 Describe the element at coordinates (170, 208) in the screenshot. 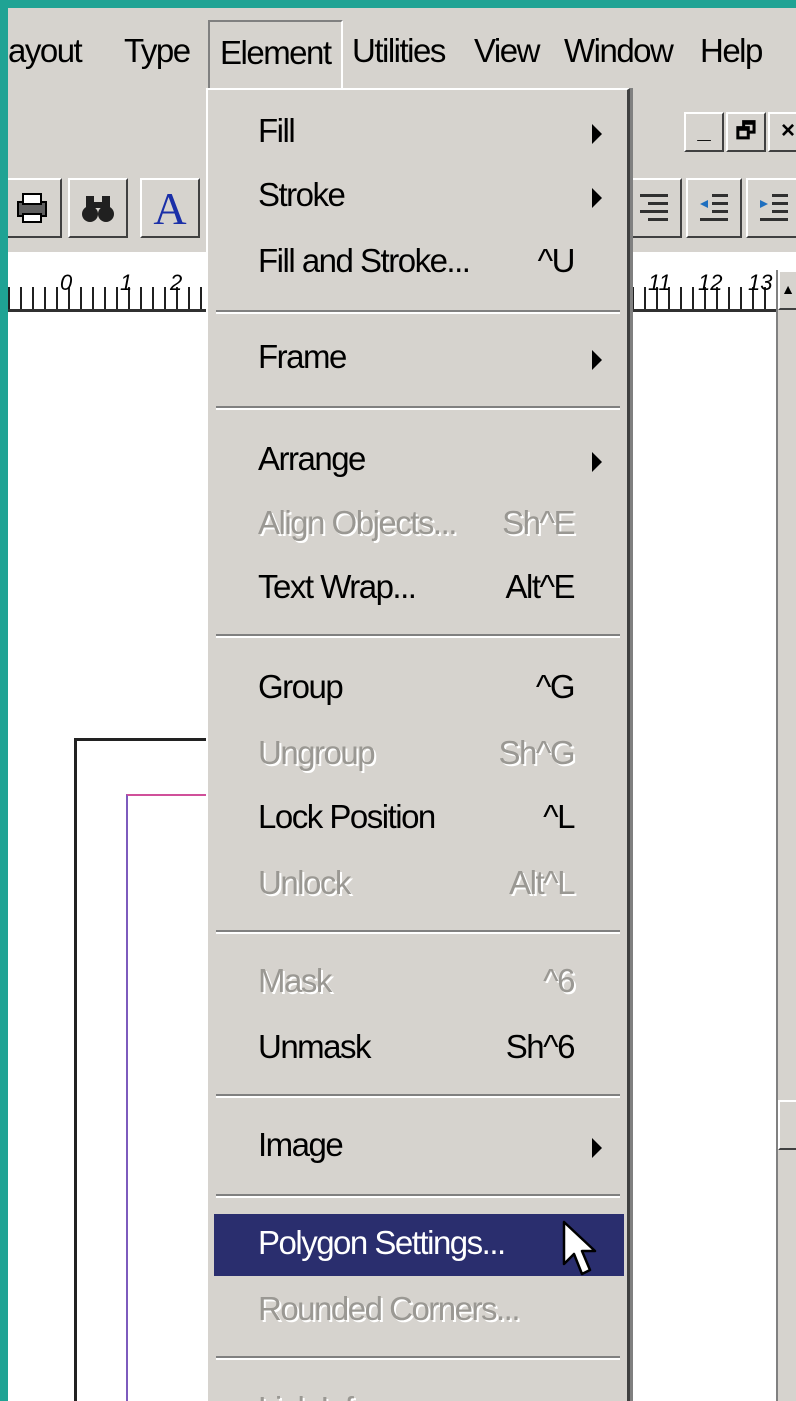

I see `text-tool-button: A` at that location.